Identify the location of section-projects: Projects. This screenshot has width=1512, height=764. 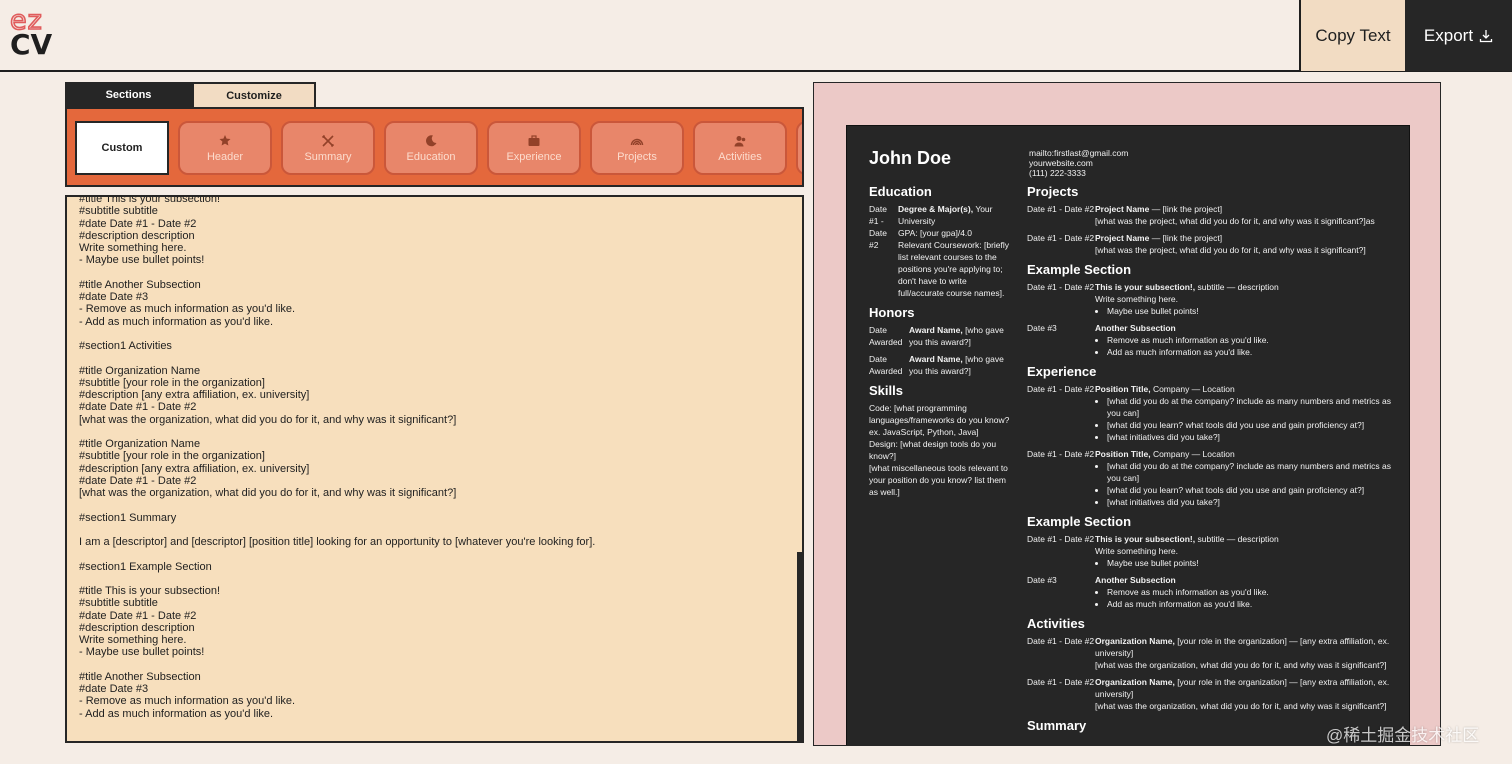
(637, 148).